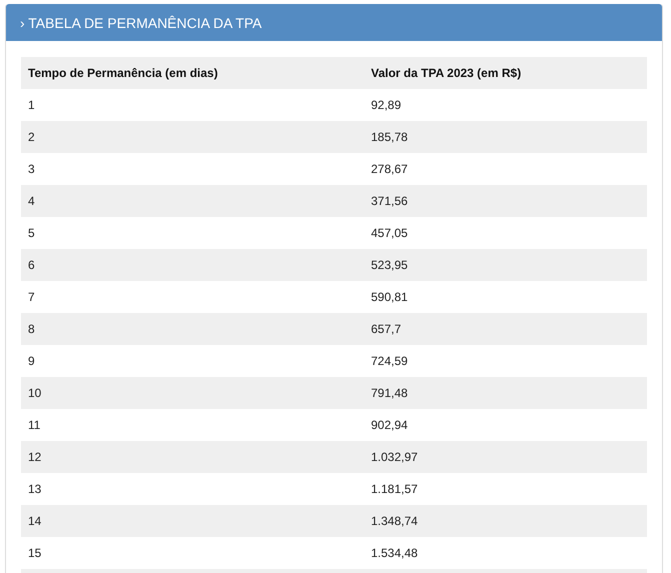  What do you see at coordinates (140, 22) in the screenshot?
I see `panel-title: › TABELA DE PERMANÊNCIA DA TPA` at bounding box center [140, 22].